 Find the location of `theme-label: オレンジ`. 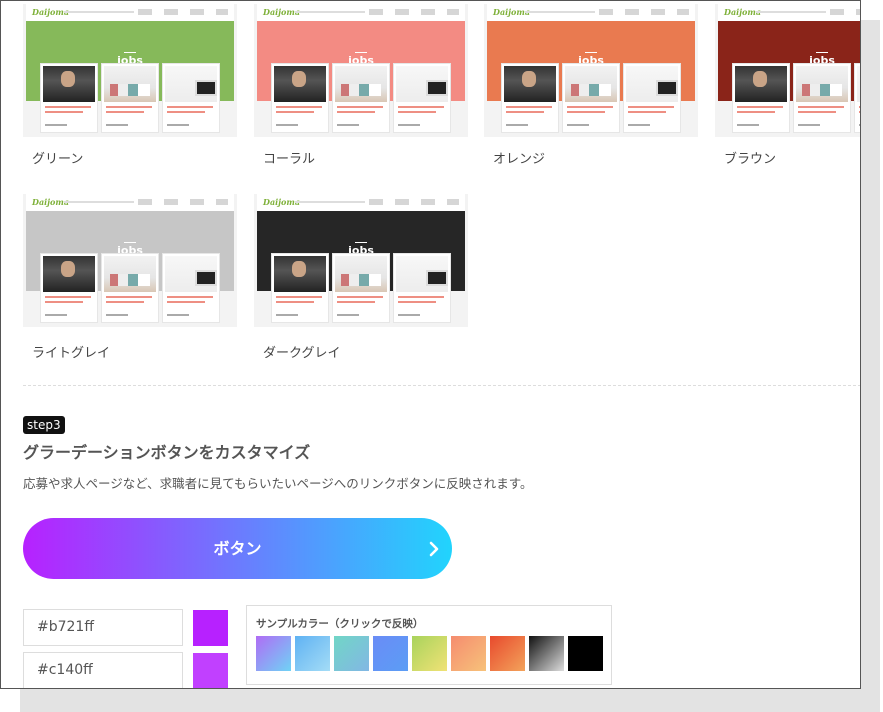

theme-label: オレンジ is located at coordinates (519, 159).